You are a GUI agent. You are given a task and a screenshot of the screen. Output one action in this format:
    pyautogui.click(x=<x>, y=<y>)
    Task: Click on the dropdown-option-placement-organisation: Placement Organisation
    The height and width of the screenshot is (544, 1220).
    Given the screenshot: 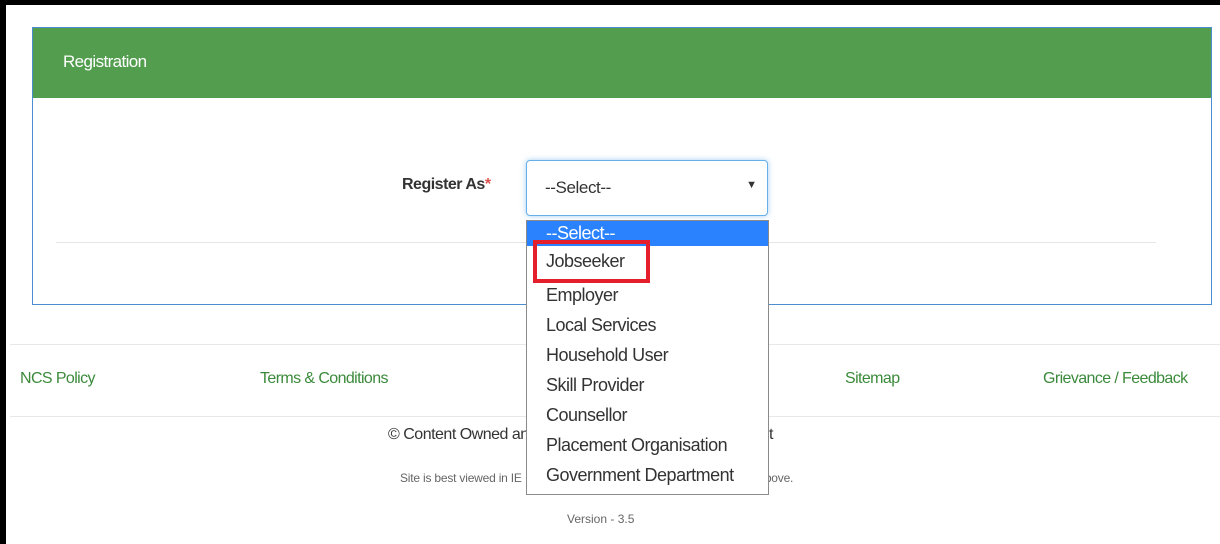 What is the action you would take?
    pyautogui.click(x=647, y=447)
    